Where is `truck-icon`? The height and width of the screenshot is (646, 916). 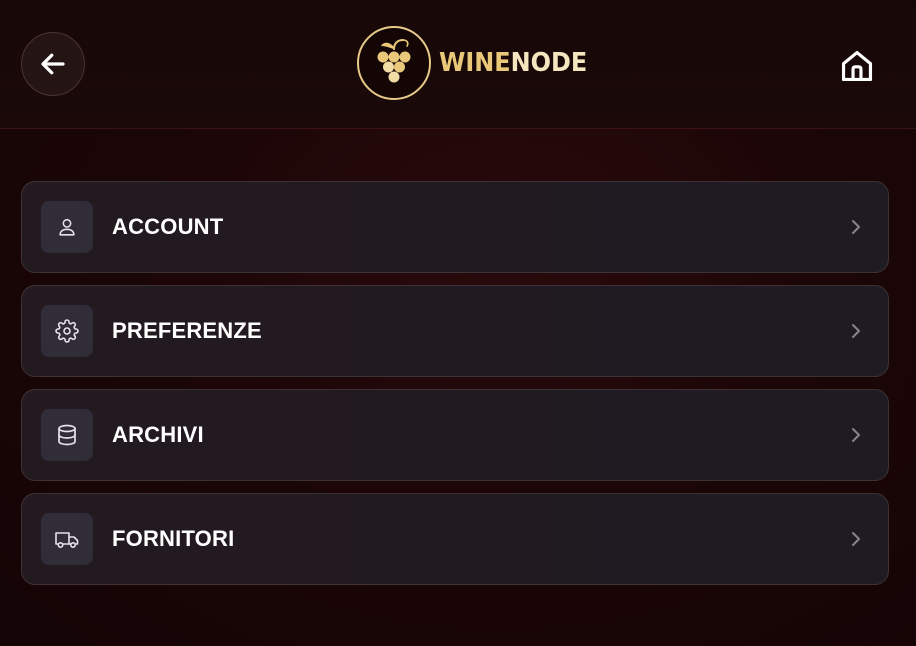
truck-icon is located at coordinates (67, 540).